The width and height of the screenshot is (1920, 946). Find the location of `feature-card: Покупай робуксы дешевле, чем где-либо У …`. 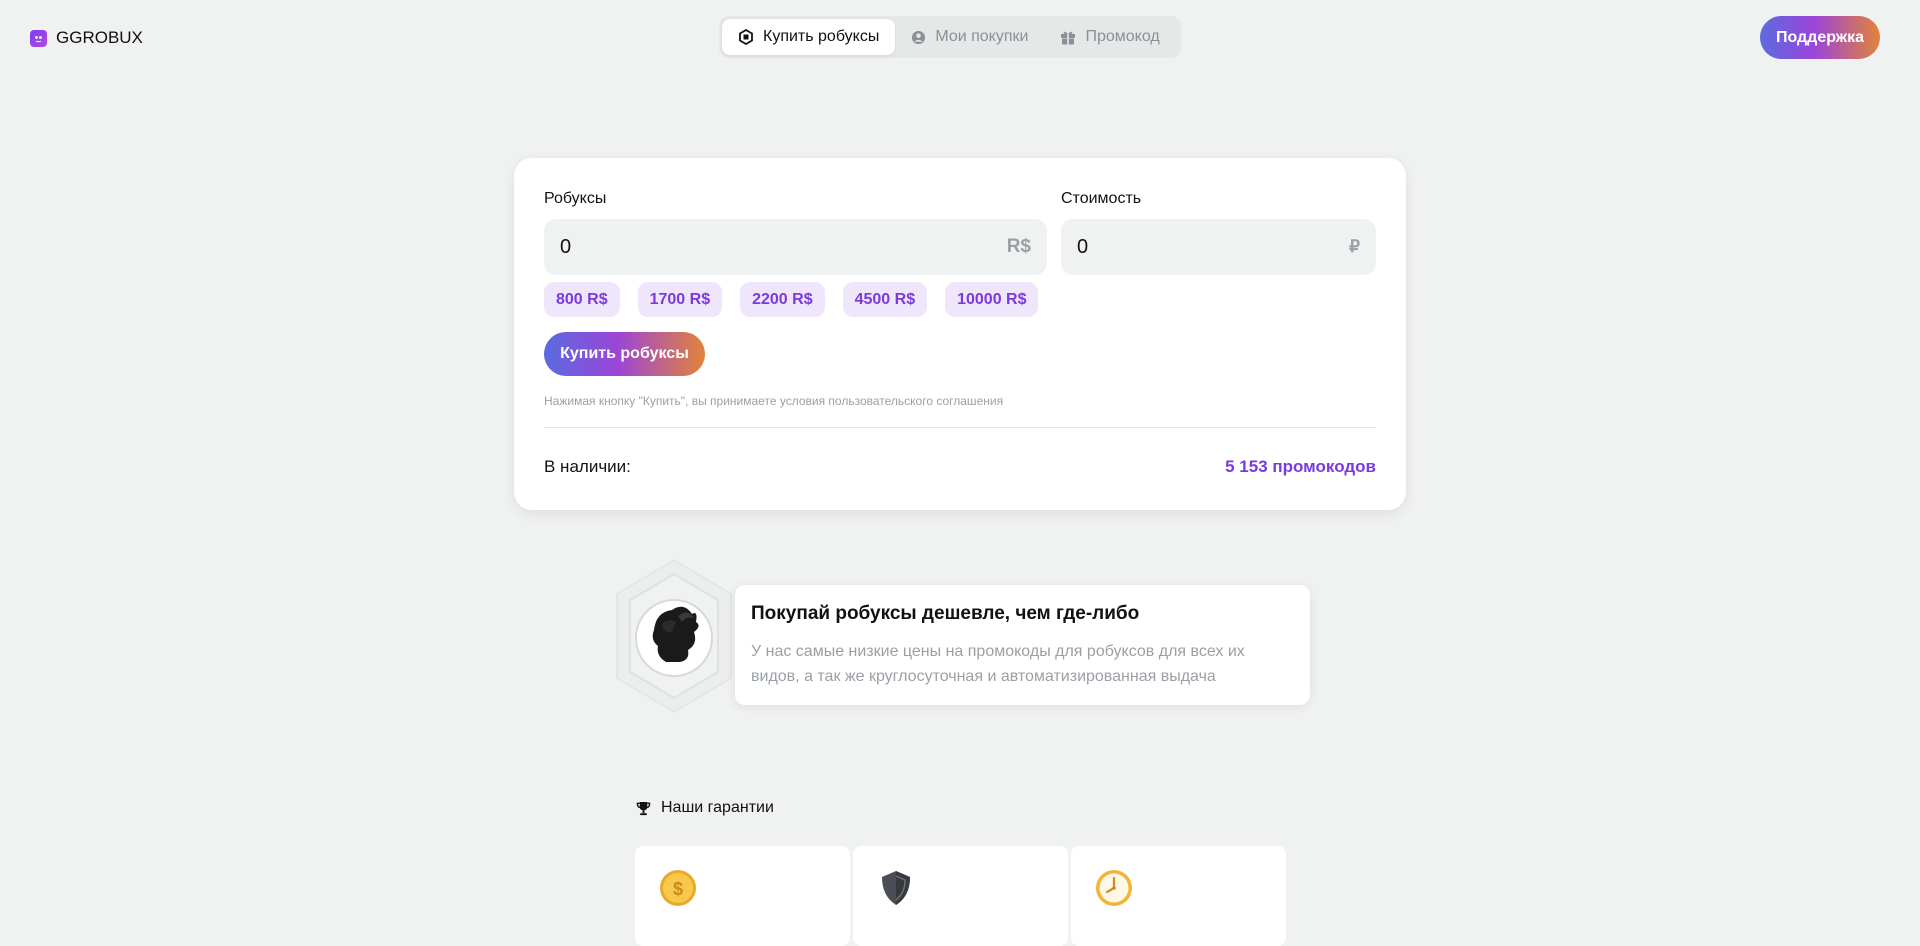

feature-card: Покупай робуксы дешевле, чем где-либо У … is located at coordinates (1022, 645).